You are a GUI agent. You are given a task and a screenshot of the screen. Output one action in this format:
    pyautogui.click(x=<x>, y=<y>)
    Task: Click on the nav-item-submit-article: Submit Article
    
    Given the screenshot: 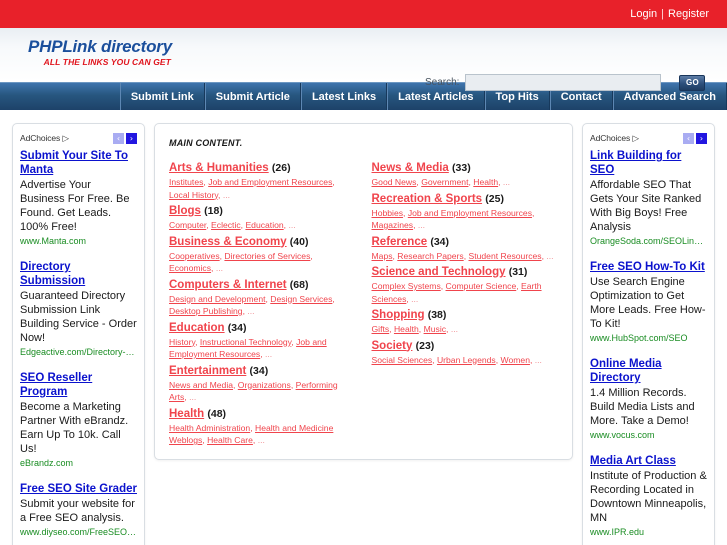 What is the action you would take?
    pyautogui.click(x=252, y=96)
    